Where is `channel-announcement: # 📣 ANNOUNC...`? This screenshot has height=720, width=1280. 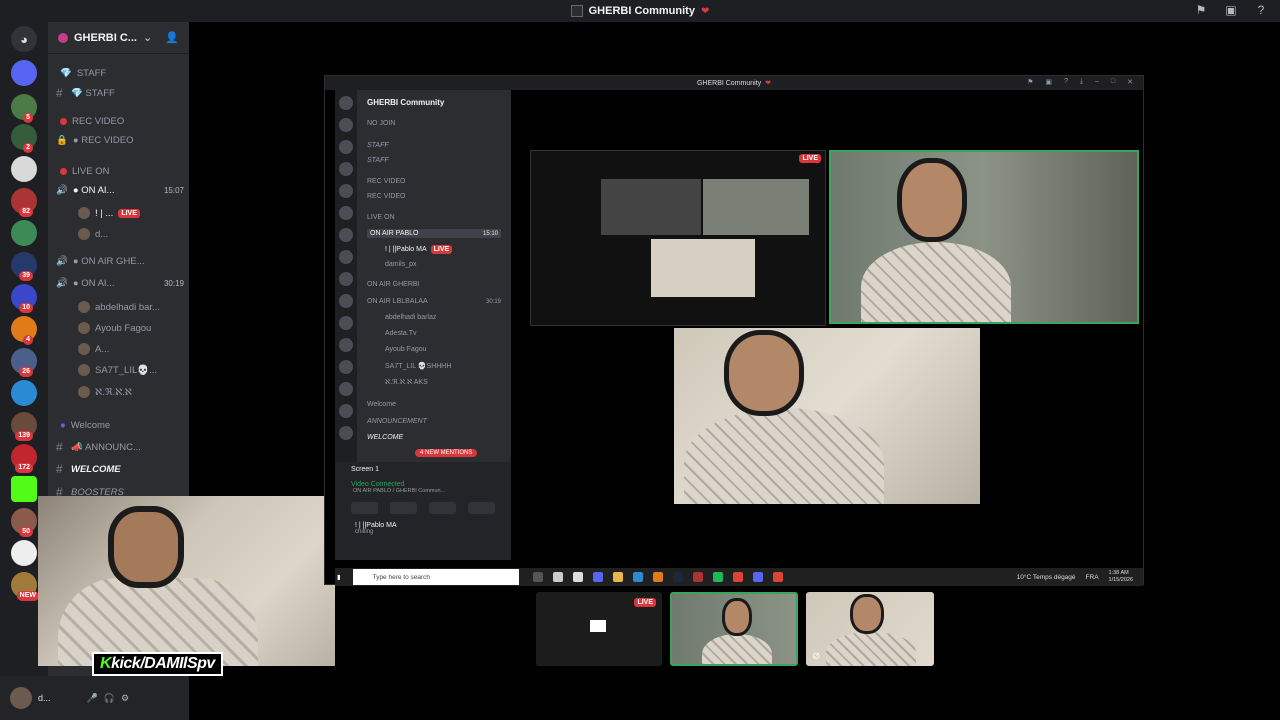
channel-announcement: # 📣 ANNOUNC... is located at coordinates (98, 447).